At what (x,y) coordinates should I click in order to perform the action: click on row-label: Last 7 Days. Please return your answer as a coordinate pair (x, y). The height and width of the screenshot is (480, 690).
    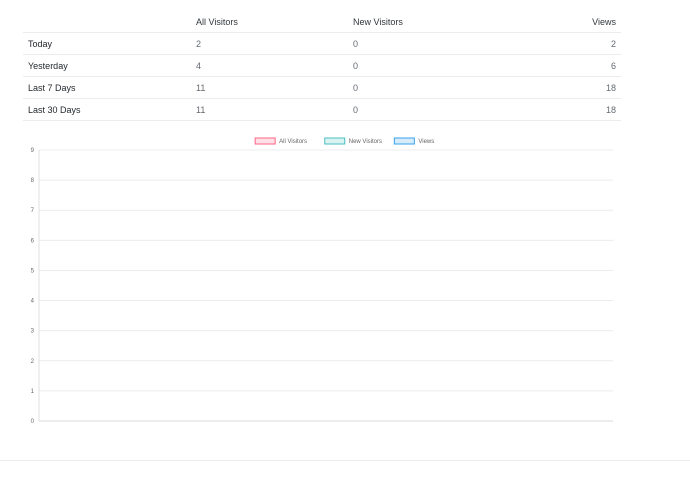
    Looking at the image, I should click on (107, 87).